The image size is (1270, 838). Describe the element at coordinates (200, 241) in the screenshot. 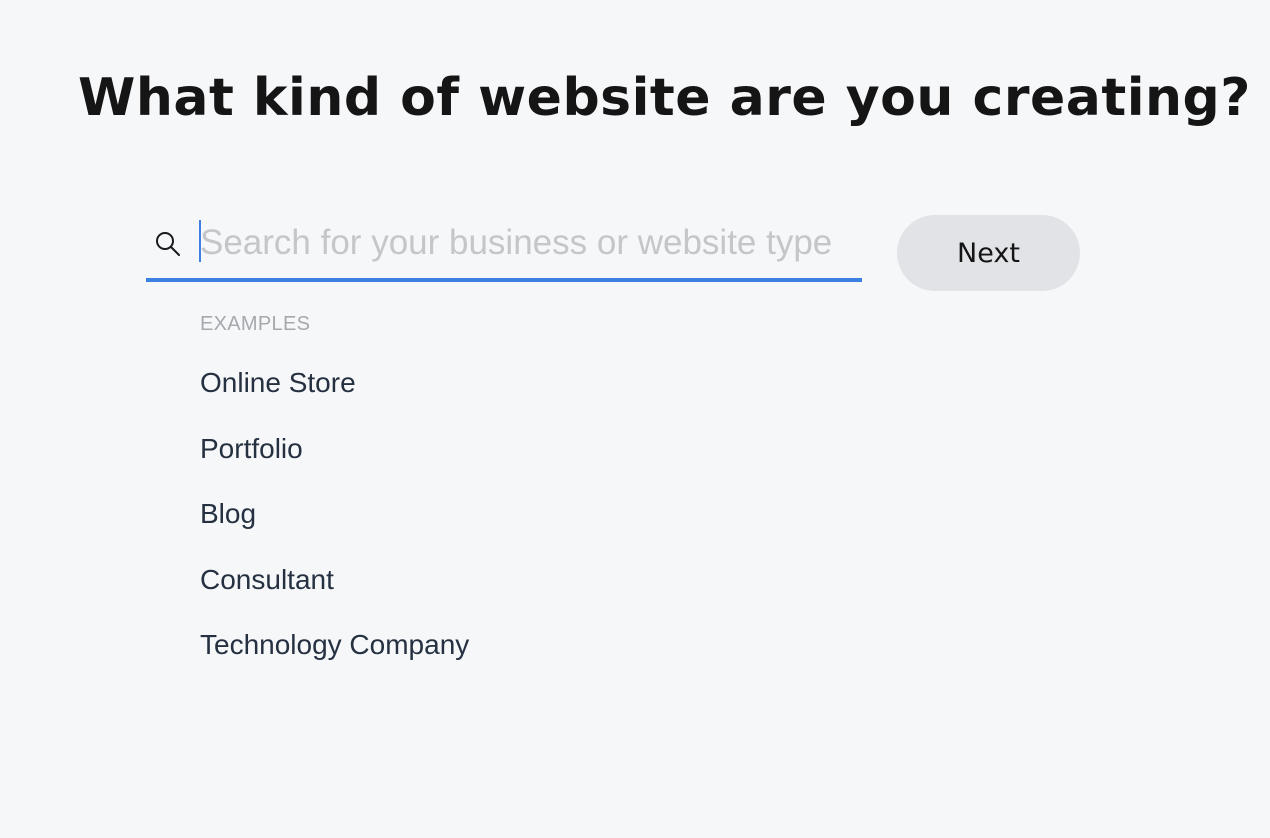

I see `text-cursor` at that location.